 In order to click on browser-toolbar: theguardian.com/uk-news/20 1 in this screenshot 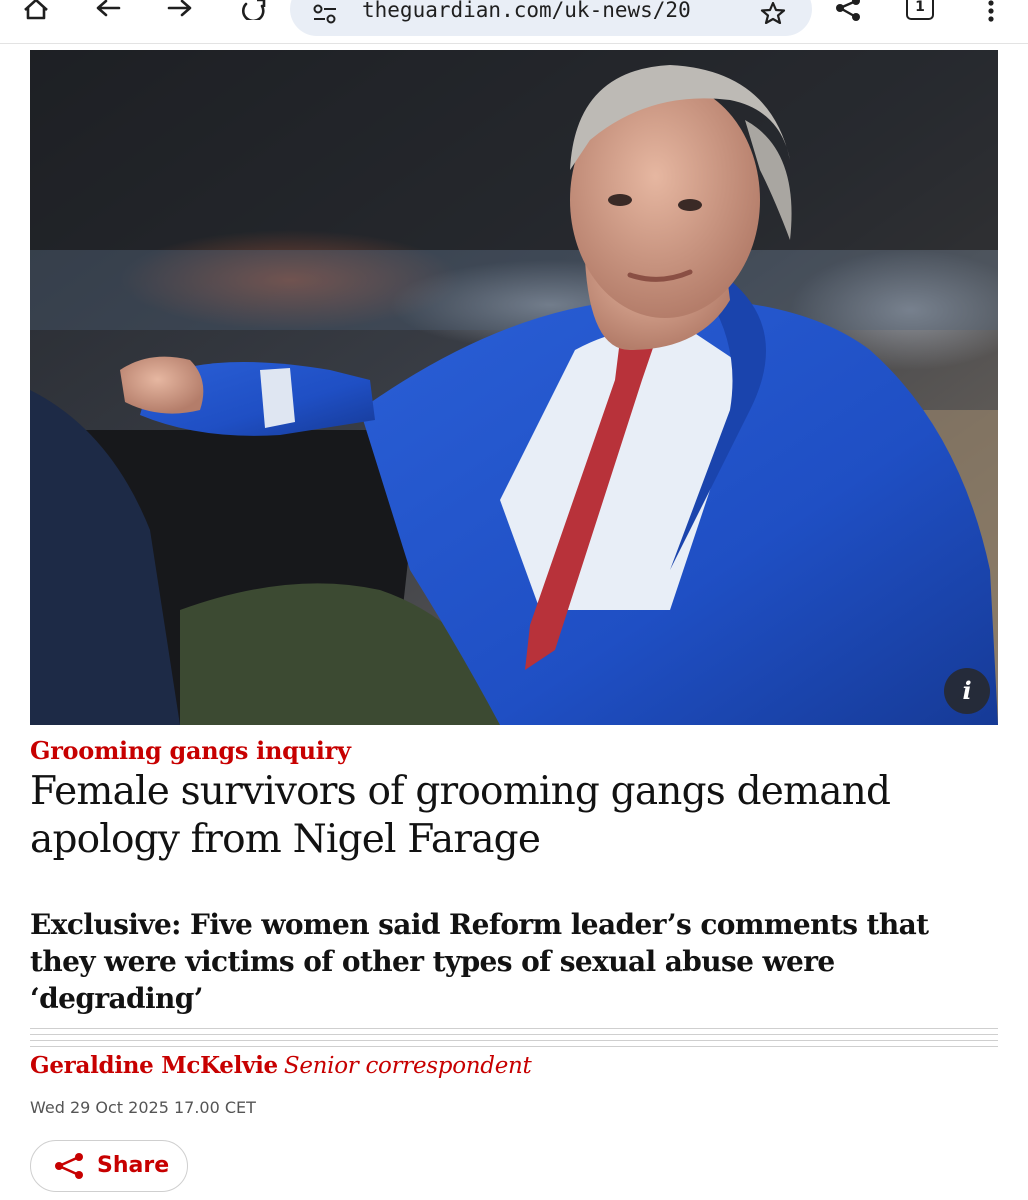, I will do `click(514, 22)`.